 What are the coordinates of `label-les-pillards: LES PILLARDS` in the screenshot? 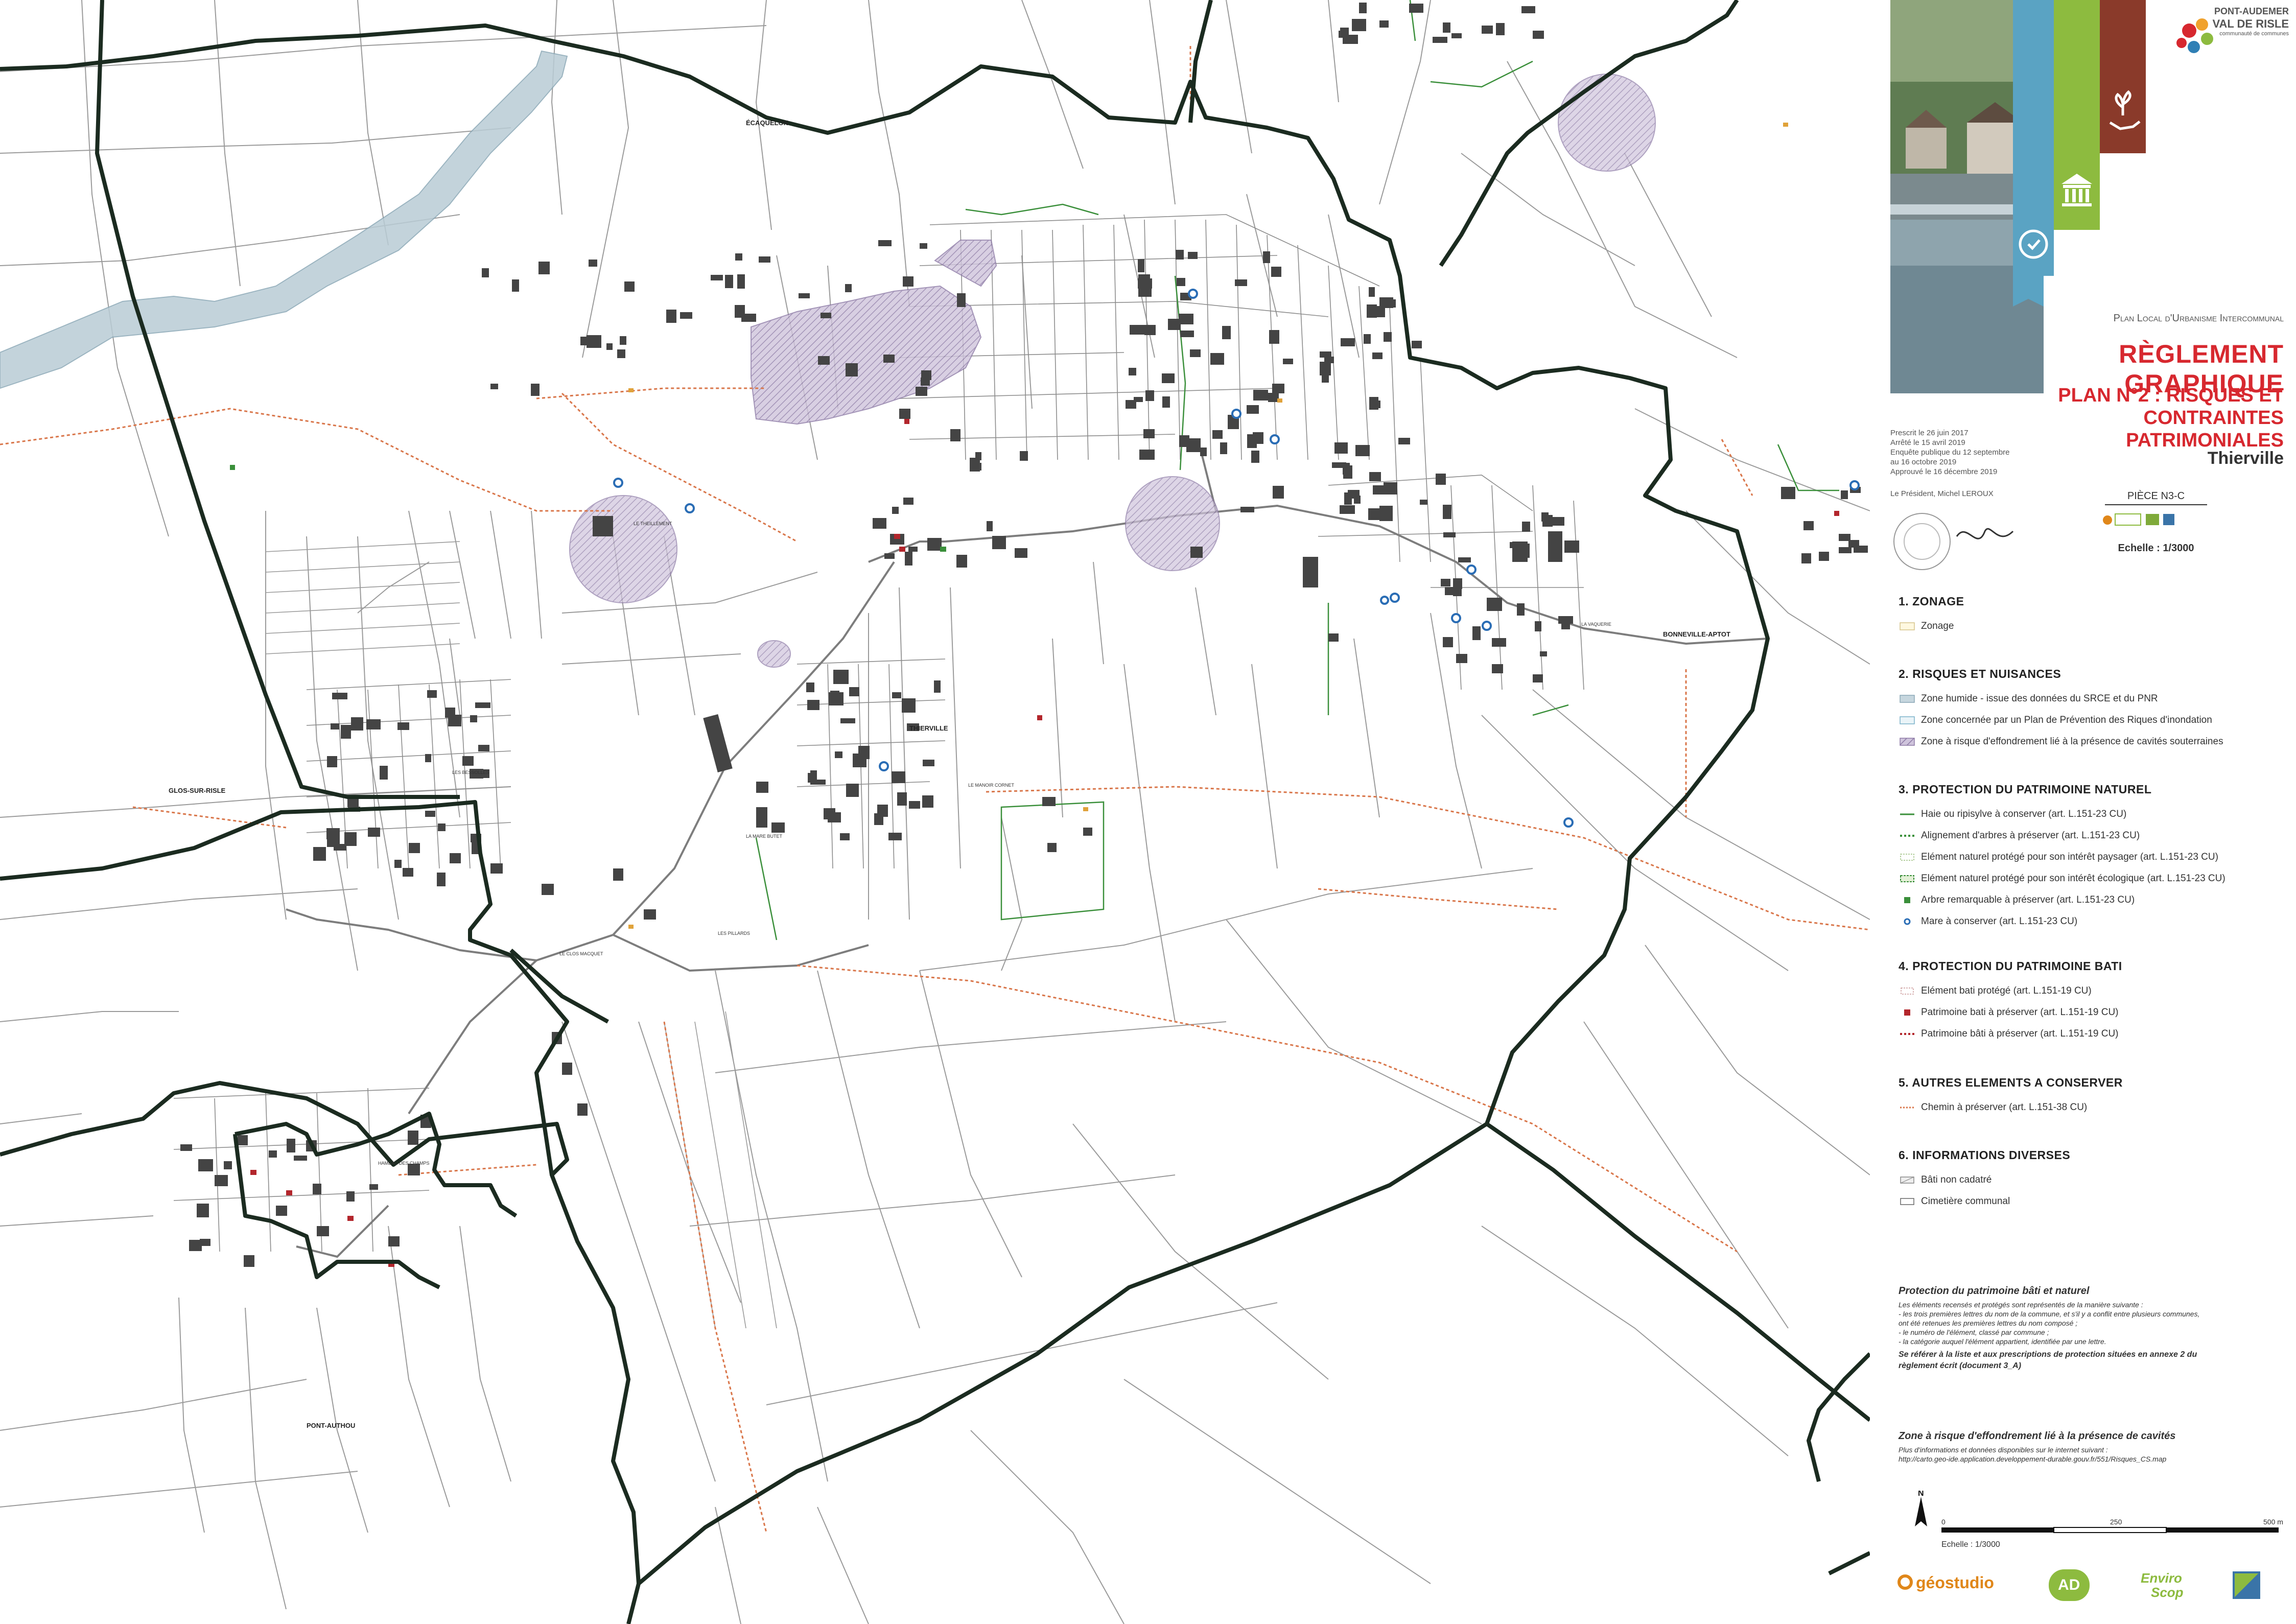 It's located at (734, 933).